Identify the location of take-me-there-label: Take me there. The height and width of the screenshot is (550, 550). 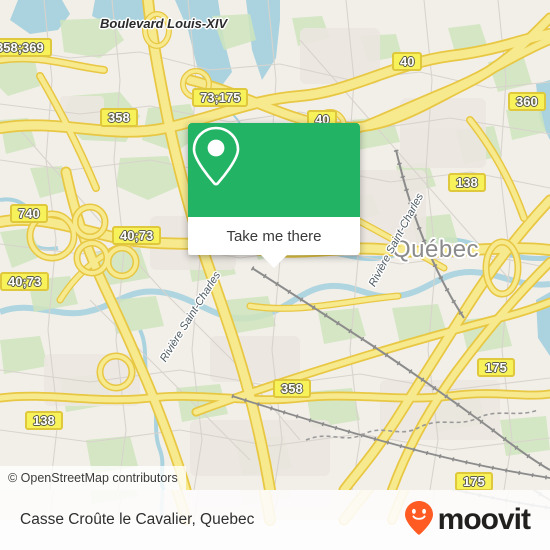
(274, 236).